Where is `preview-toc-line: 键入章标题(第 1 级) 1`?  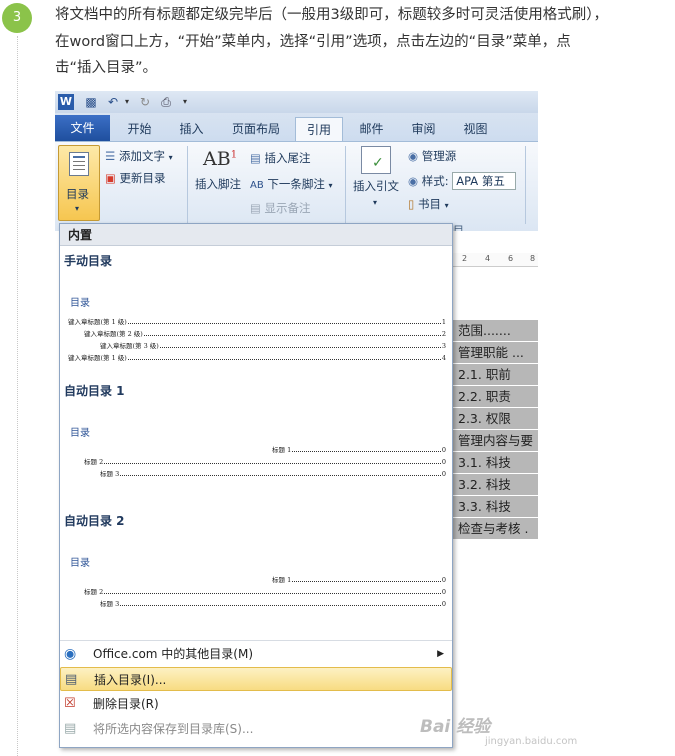 preview-toc-line: 键入章标题(第 1 级) 1 is located at coordinates (257, 322).